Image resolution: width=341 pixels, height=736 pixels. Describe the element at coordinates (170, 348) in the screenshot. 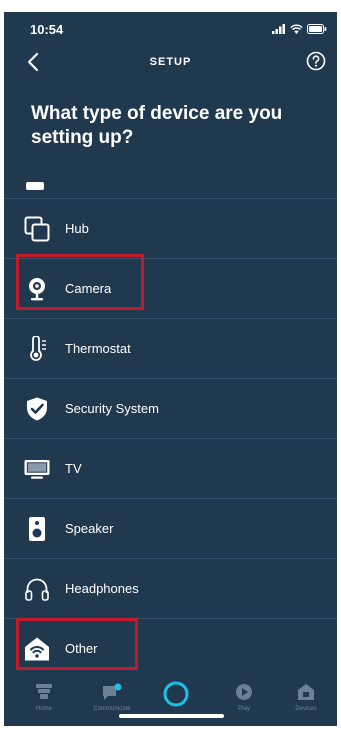

I see `device-row-thermostat: Thermostat` at that location.